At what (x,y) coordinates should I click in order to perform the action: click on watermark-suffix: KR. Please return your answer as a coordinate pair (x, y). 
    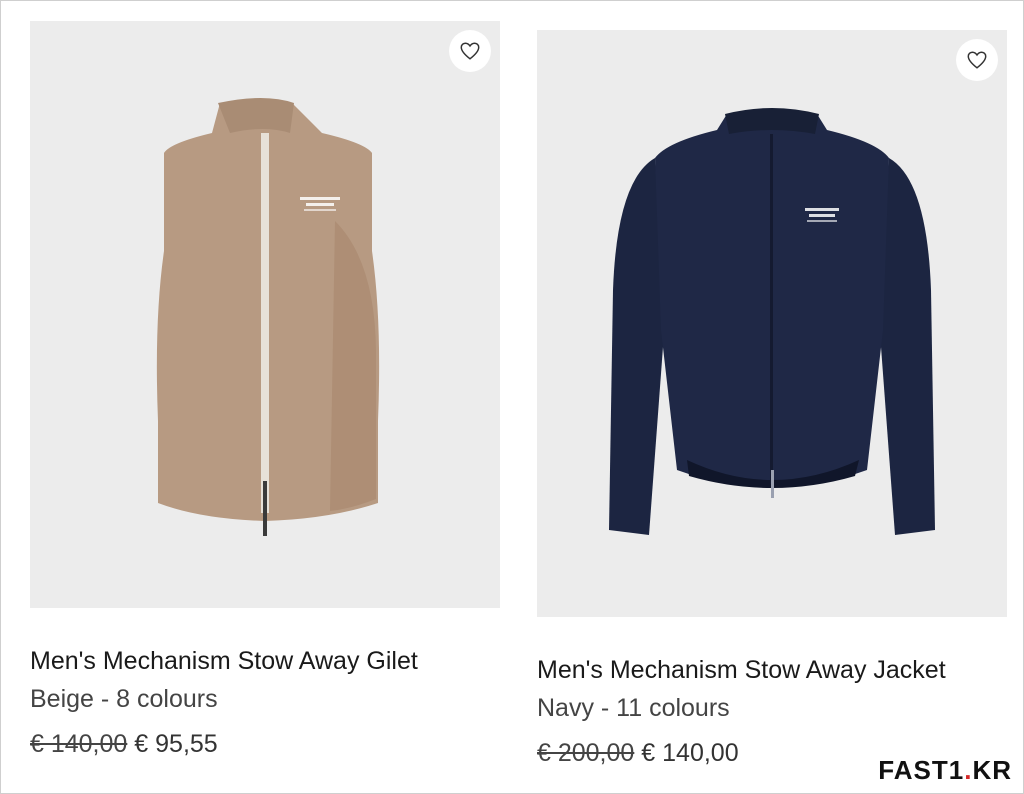
    Looking at the image, I should click on (992, 770).